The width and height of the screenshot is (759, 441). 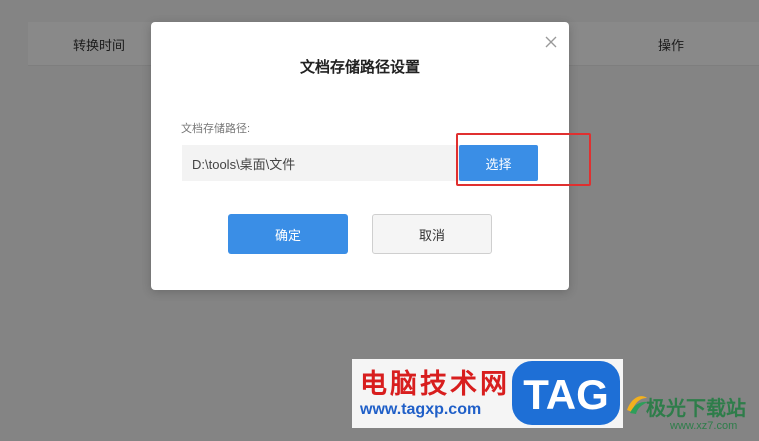 I want to click on tag-logo-icon: TAG, so click(x=566, y=393).